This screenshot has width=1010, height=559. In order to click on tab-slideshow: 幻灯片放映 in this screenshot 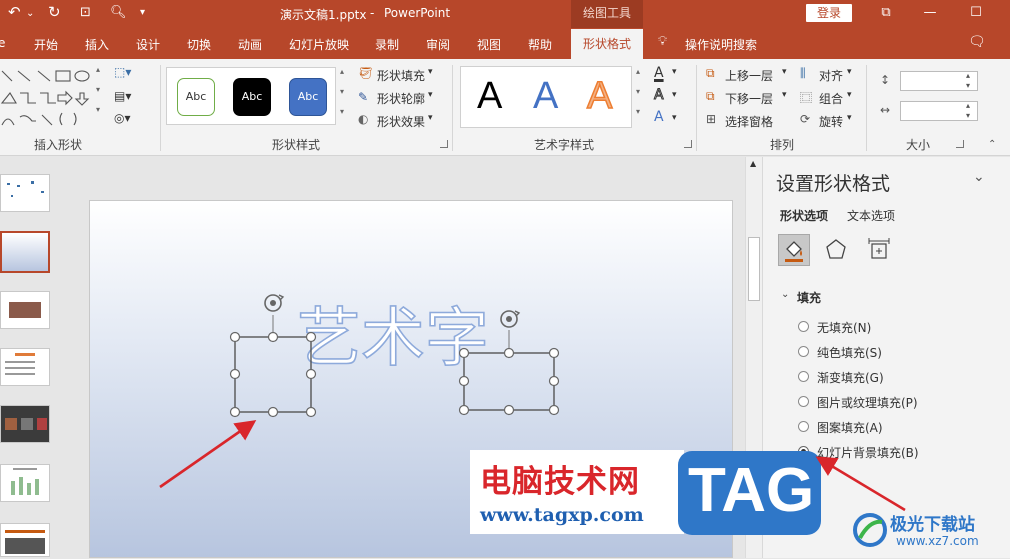, I will do `click(319, 44)`.